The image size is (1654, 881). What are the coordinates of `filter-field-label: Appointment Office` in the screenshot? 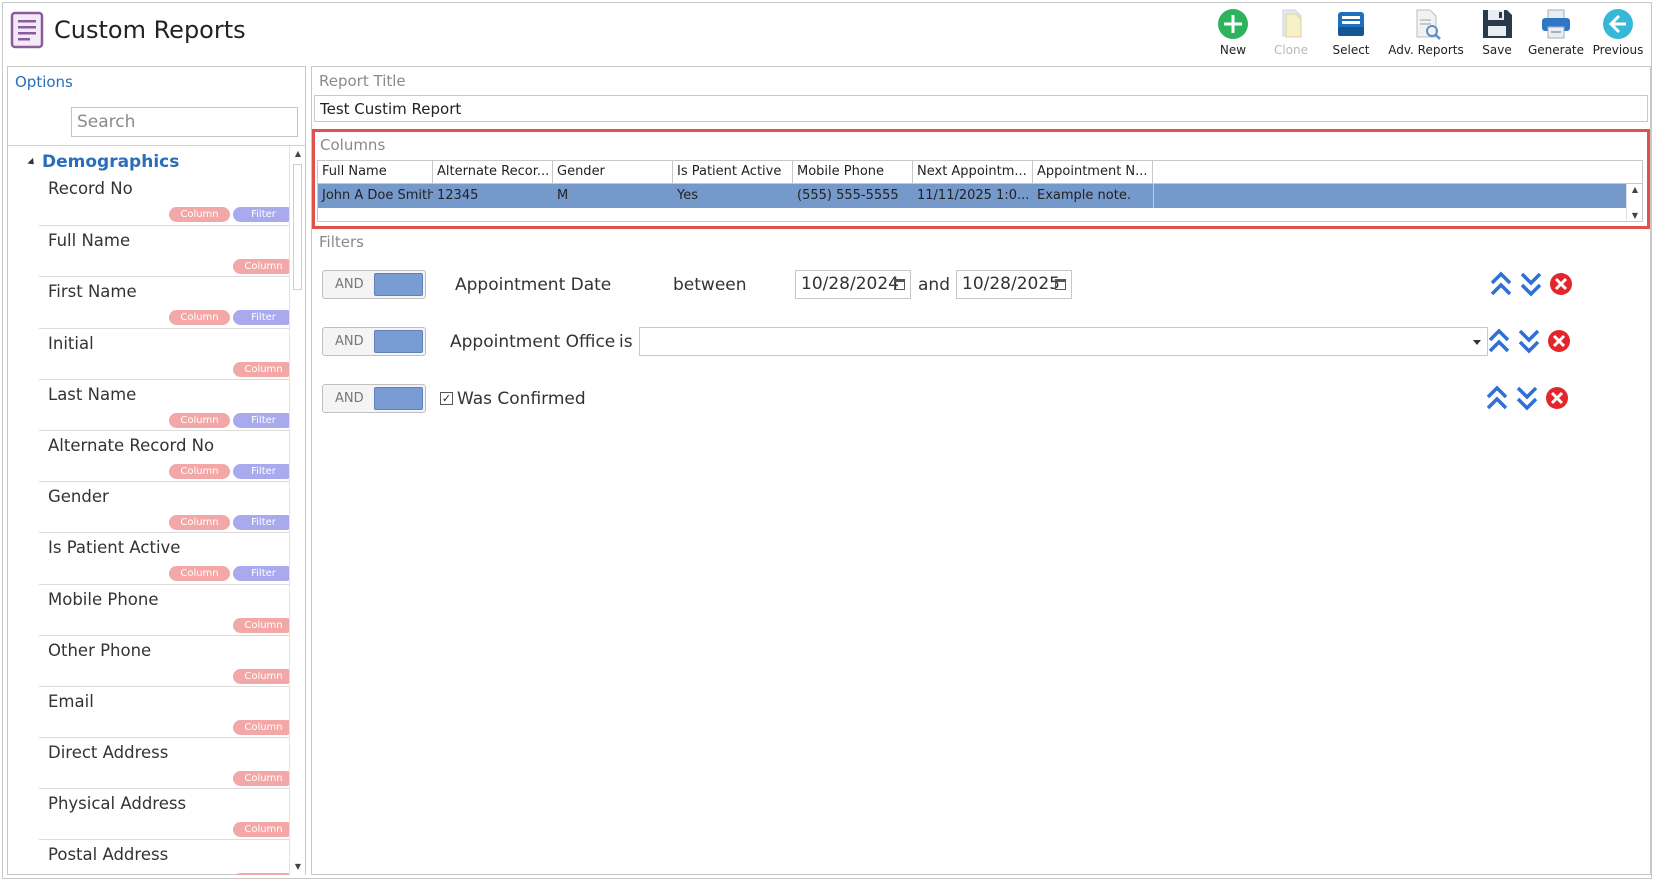 It's located at (533, 342).